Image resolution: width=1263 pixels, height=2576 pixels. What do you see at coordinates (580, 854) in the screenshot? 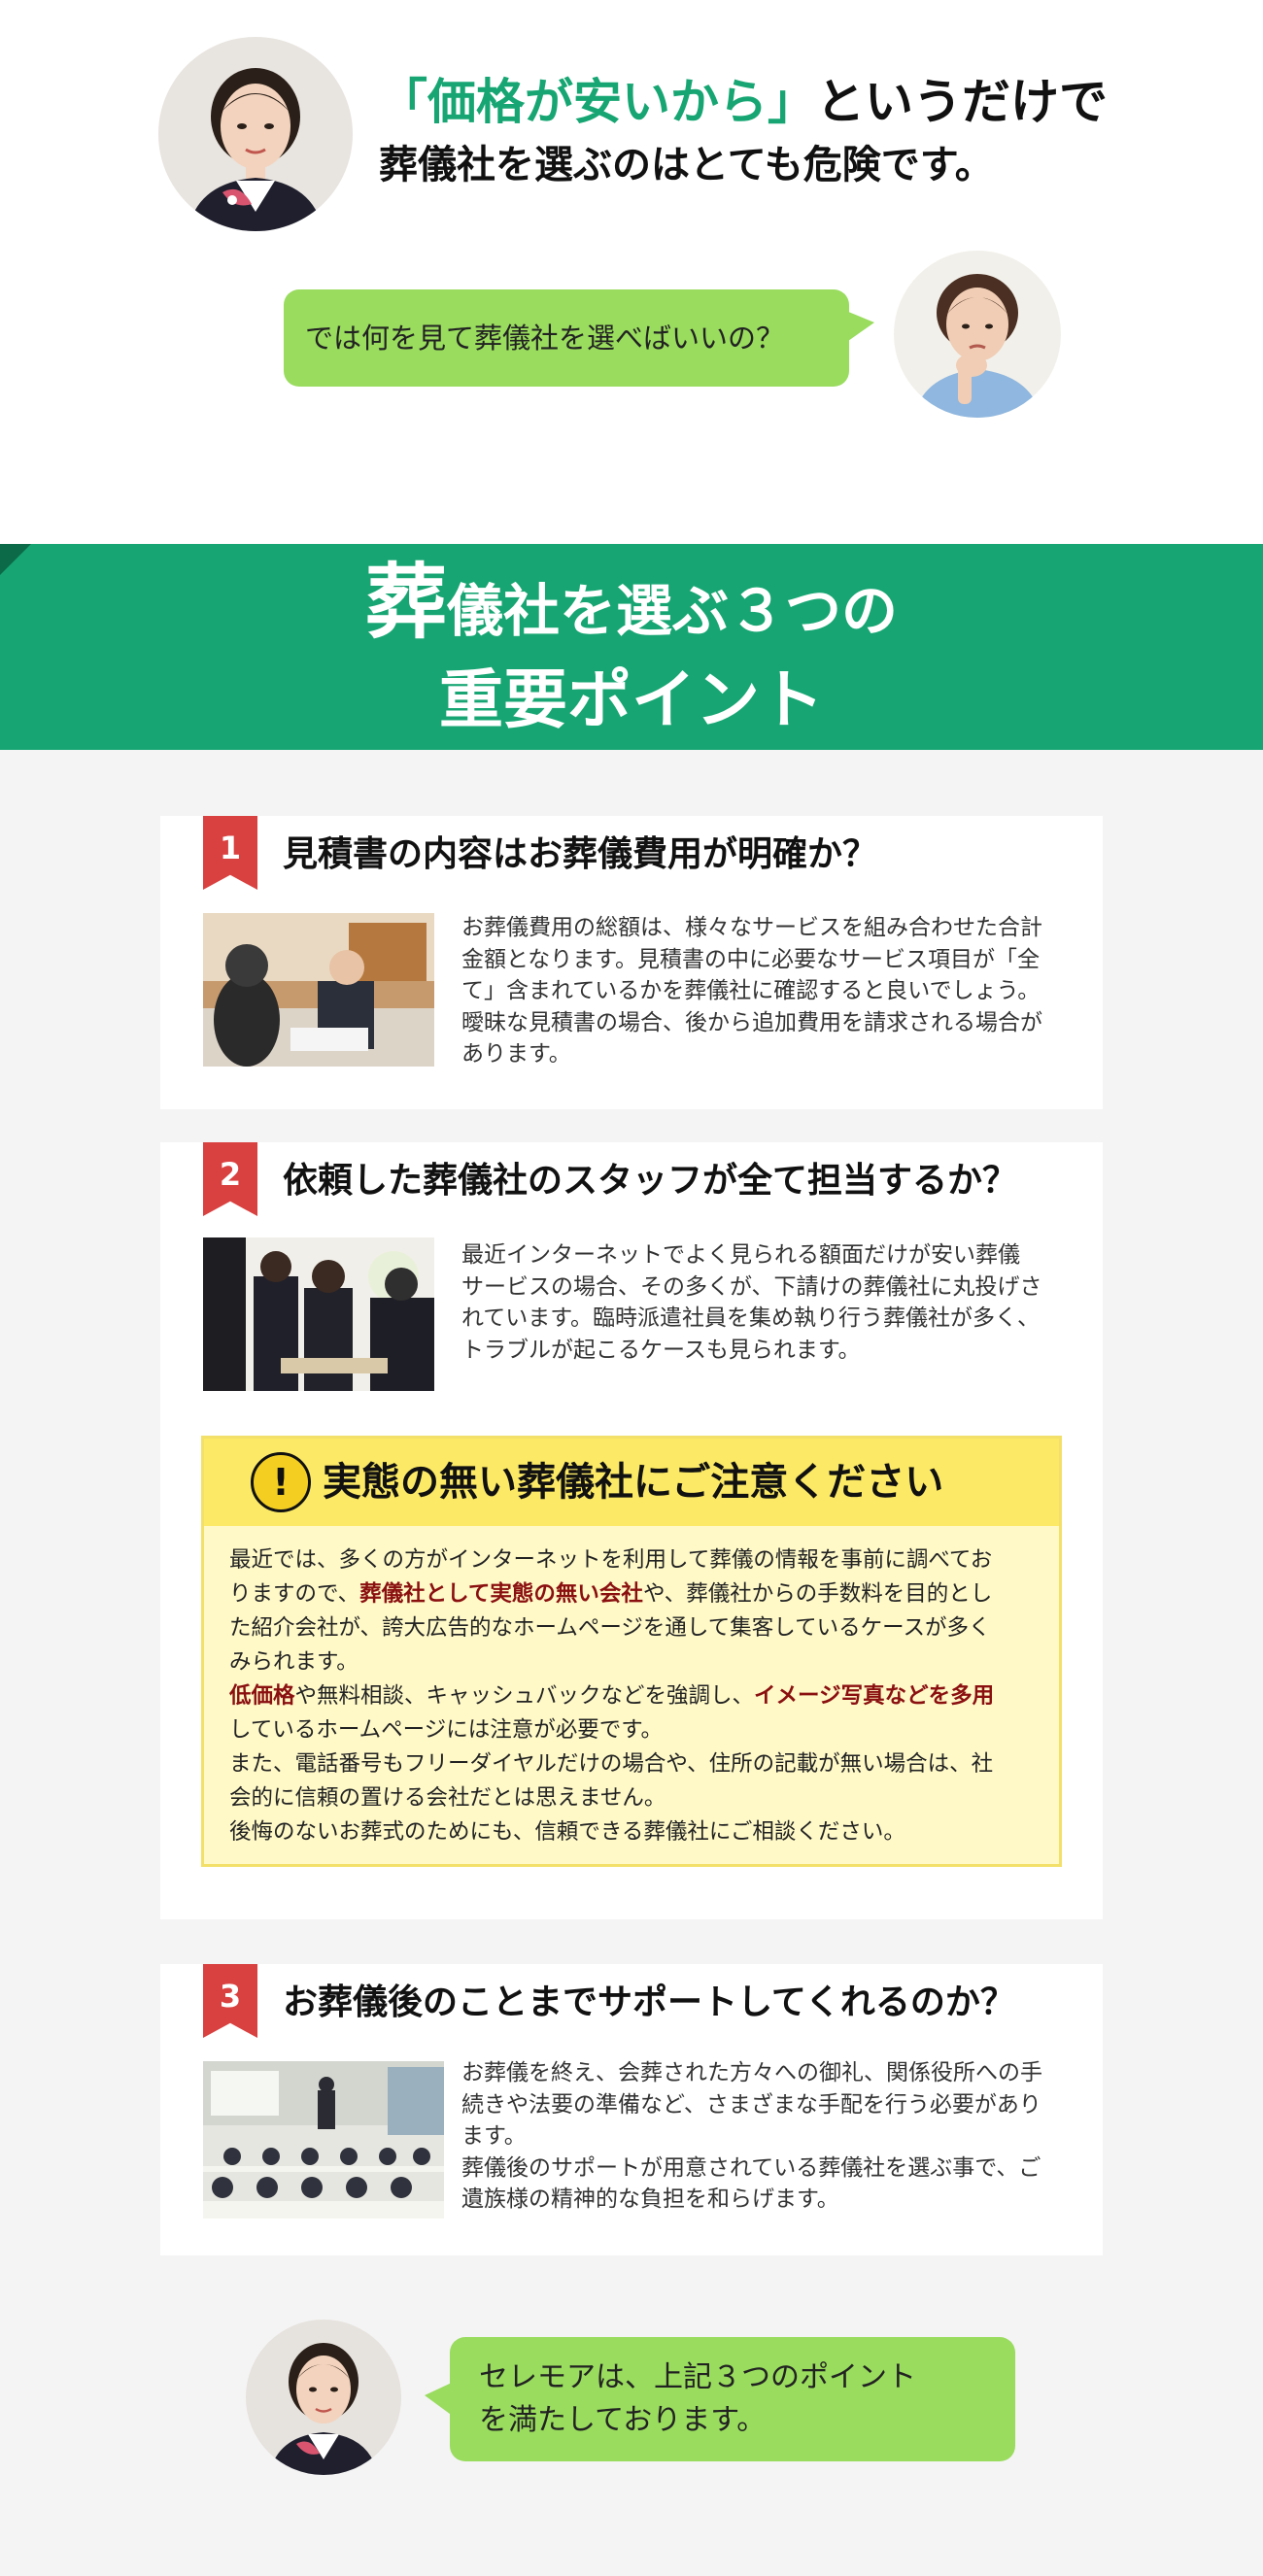
I see `point-title: 見積書の内容はお葬儀費用が明確か？` at bounding box center [580, 854].